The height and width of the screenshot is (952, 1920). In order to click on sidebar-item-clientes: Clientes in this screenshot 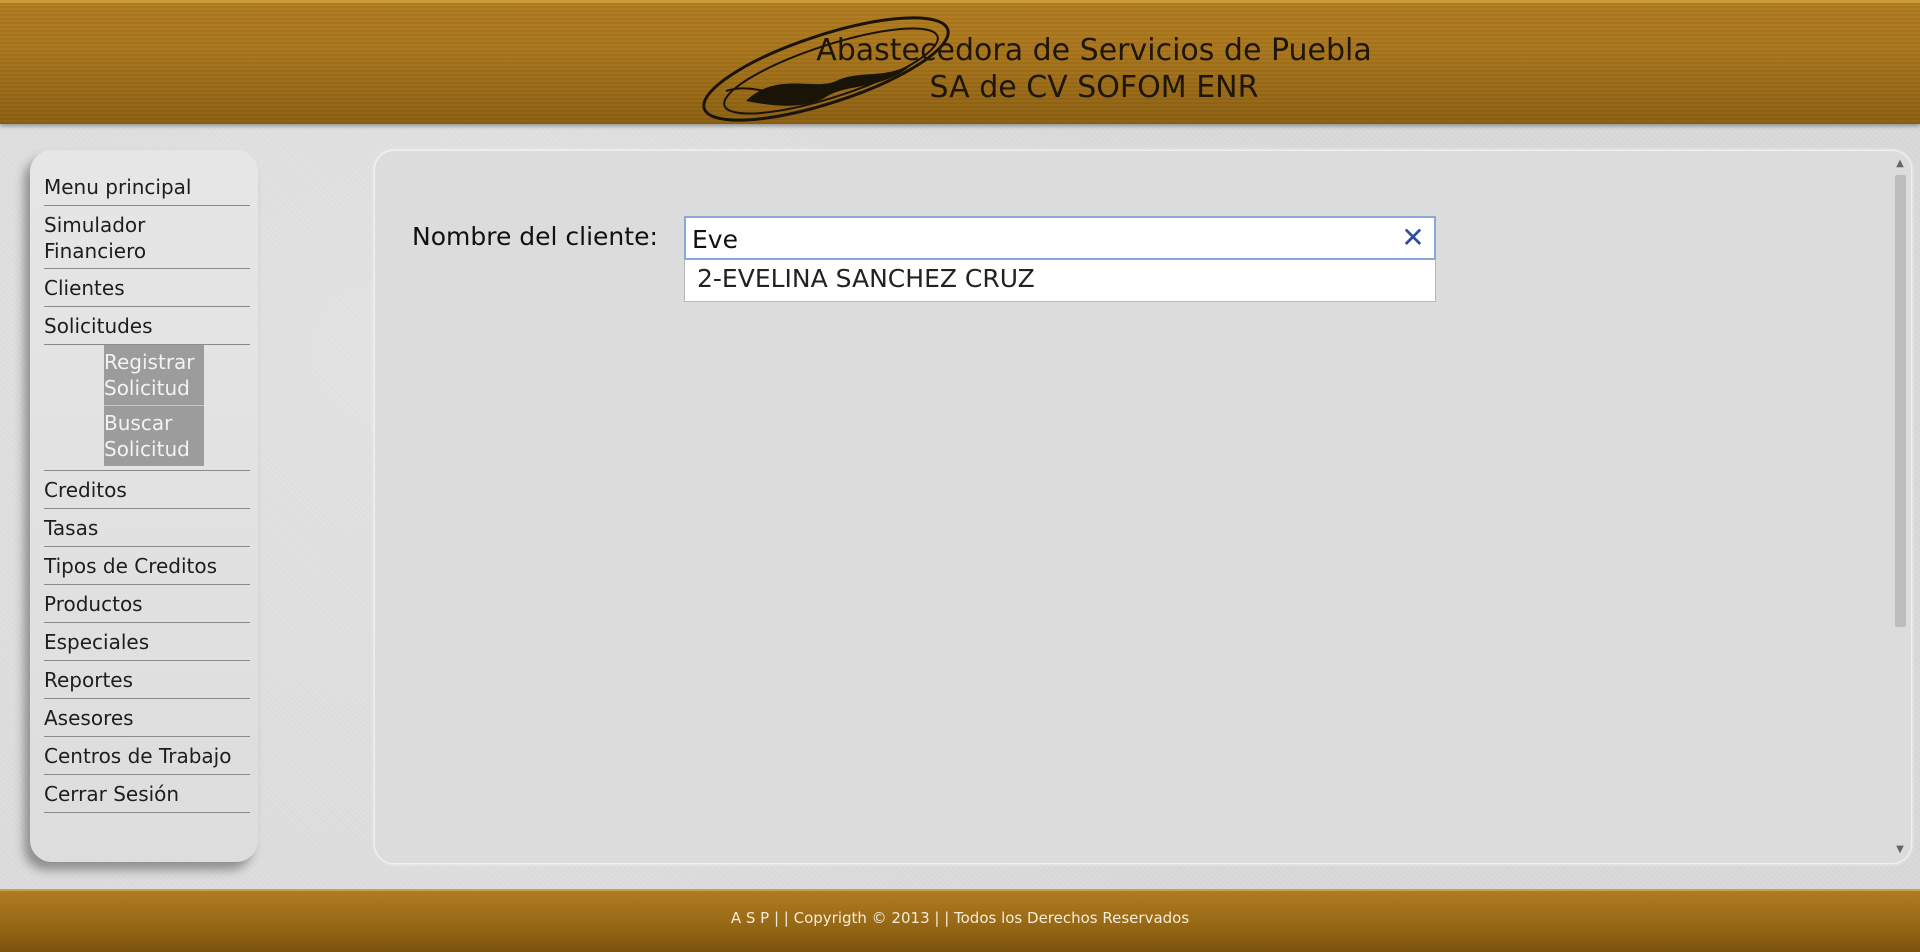, I will do `click(147, 288)`.